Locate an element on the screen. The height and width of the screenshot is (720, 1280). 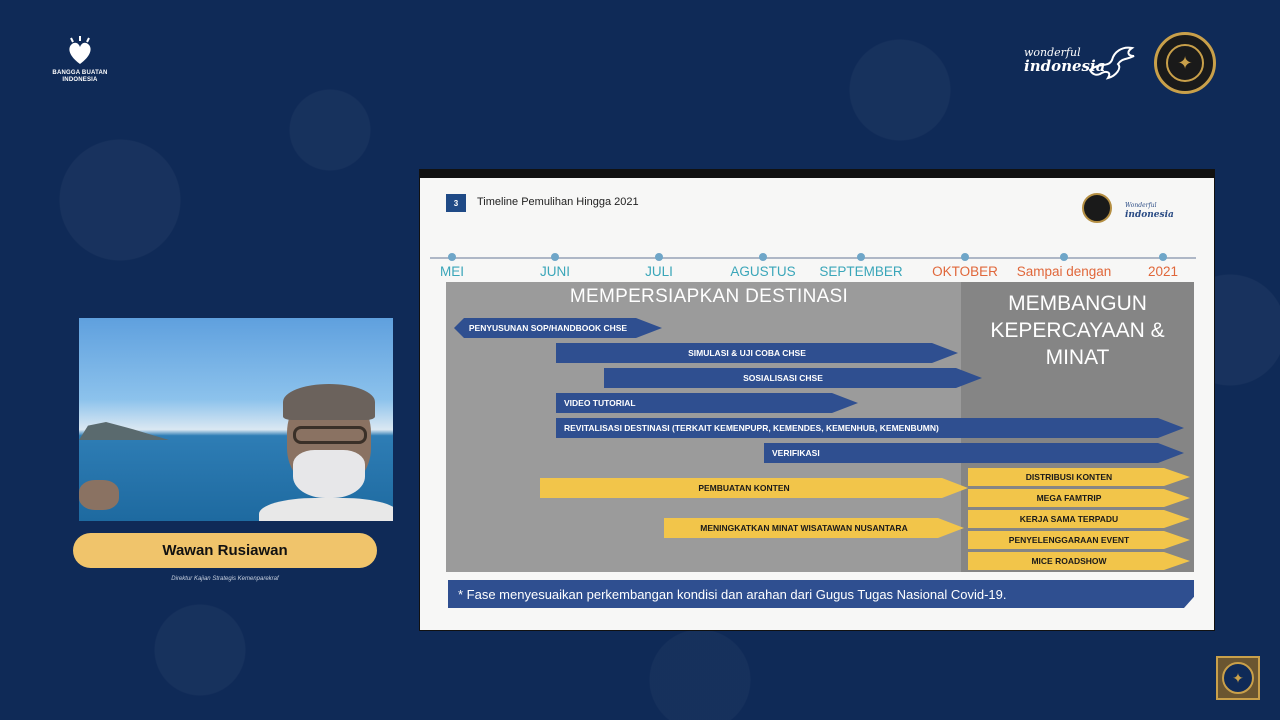
video-background-hill is located at coordinates (124, 431).